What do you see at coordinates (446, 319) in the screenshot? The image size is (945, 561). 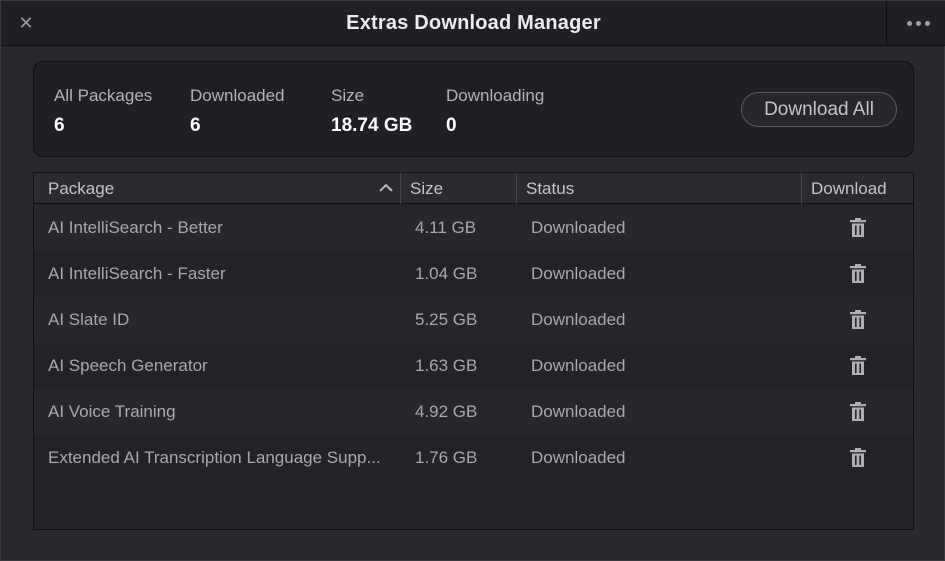 I see `package-size: 5.25 GB` at bounding box center [446, 319].